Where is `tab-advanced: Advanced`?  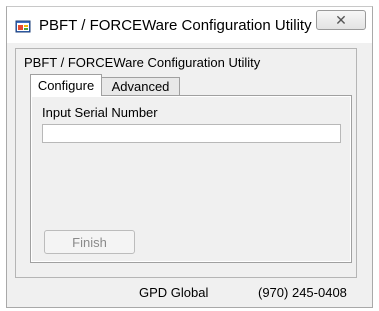
tab-advanced: Advanced is located at coordinates (141, 86).